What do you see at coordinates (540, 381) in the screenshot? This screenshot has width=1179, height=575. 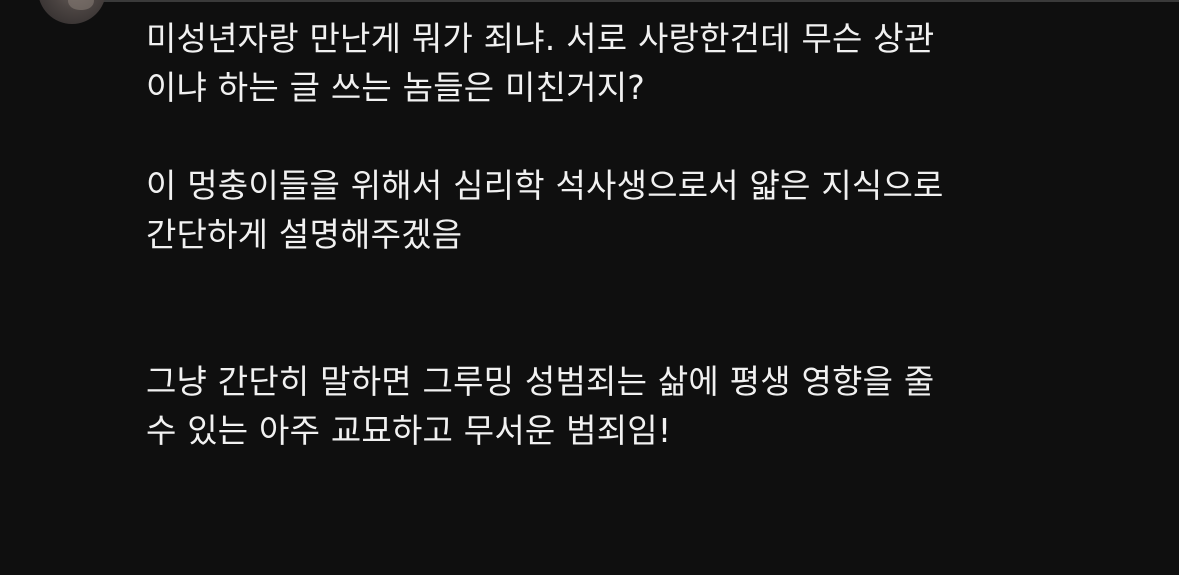 I see `comment-line: 그냥 간단히 말하면 그루밍 성범죄는 삶에 평생 영향을 줄` at bounding box center [540, 381].